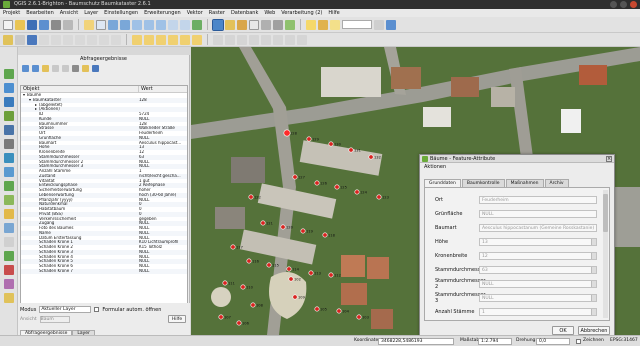 The height and width of the screenshot is (346, 640). I want to click on pan-hand-icon, so click(89, 24).